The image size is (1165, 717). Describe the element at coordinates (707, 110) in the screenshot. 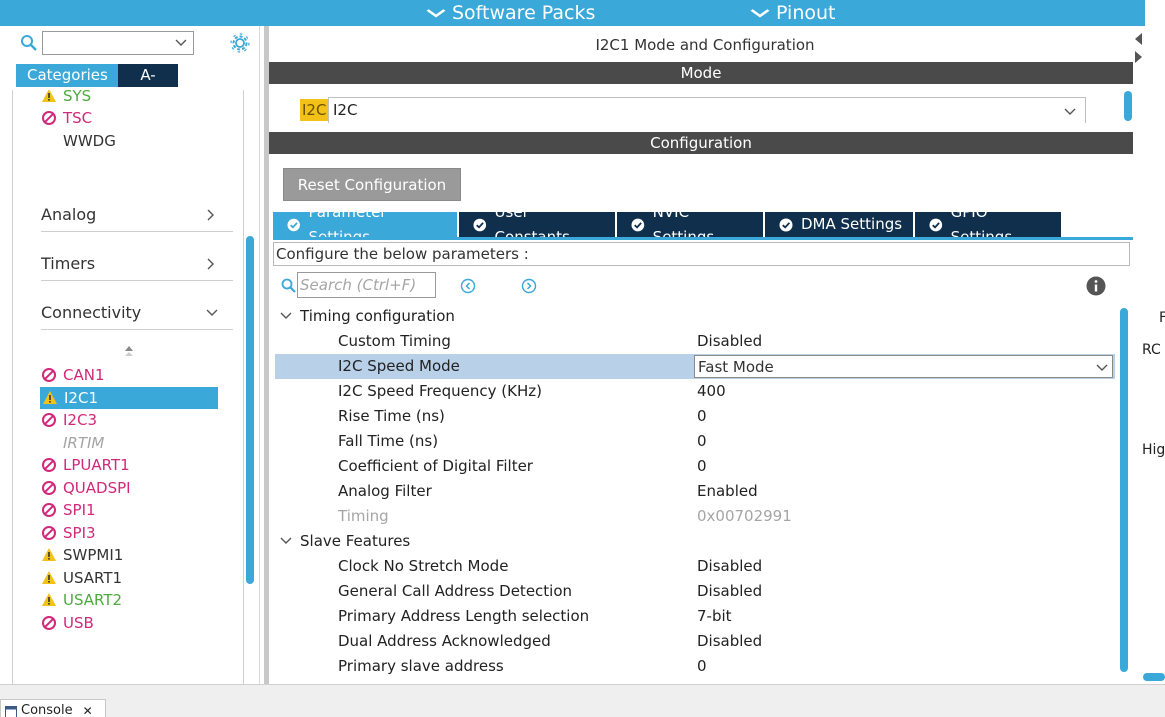

I see `mode-select: I2C` at that location.